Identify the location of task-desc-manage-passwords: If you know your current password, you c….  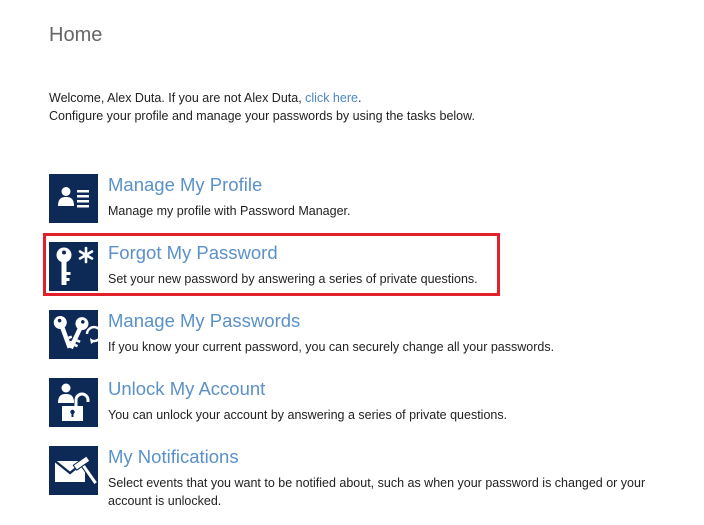
(331, 347).